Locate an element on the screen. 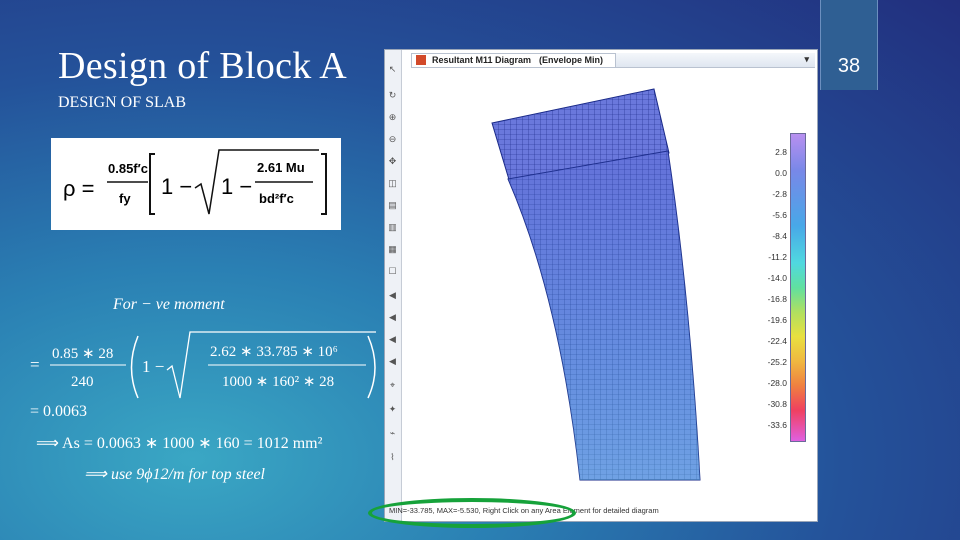 Image resolution: width=960 pixels, height=540 pixels. formula-one-inner: 1 − is located at coordinates (236, 186).